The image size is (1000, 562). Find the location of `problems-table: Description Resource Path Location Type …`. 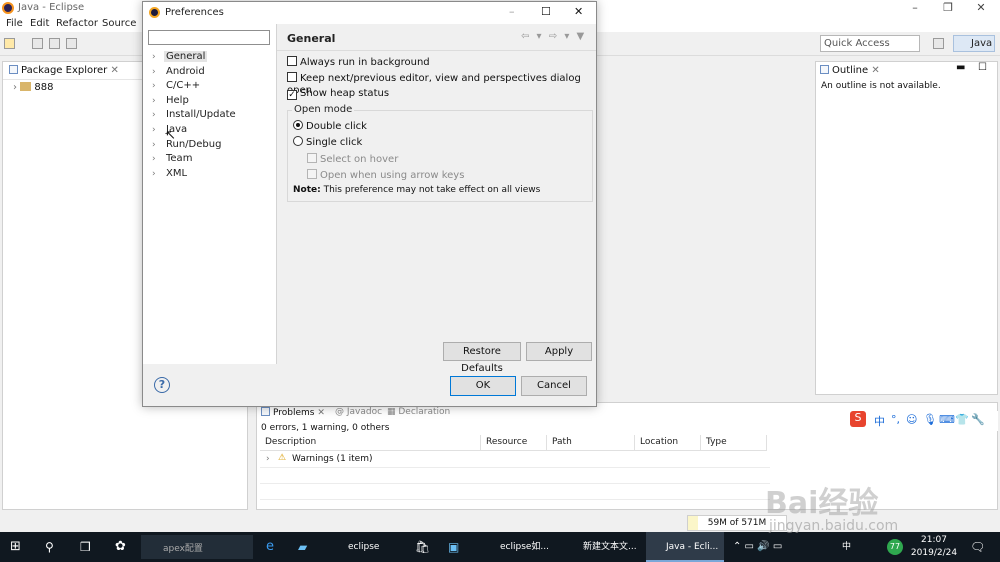

problems-table: Description Resource Path Location Type … is located at coordinates (628, 472).